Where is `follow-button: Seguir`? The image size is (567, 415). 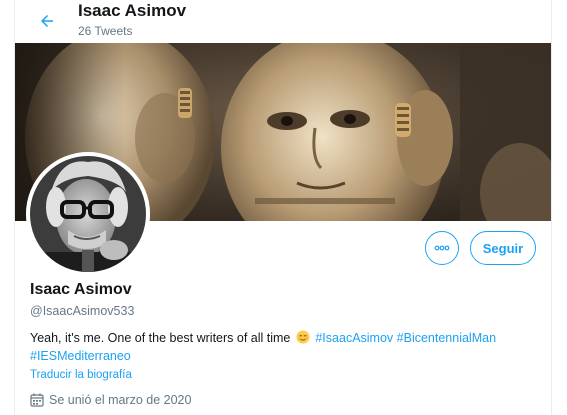
follow-button: Seguir is located at coordinates (503, 248).